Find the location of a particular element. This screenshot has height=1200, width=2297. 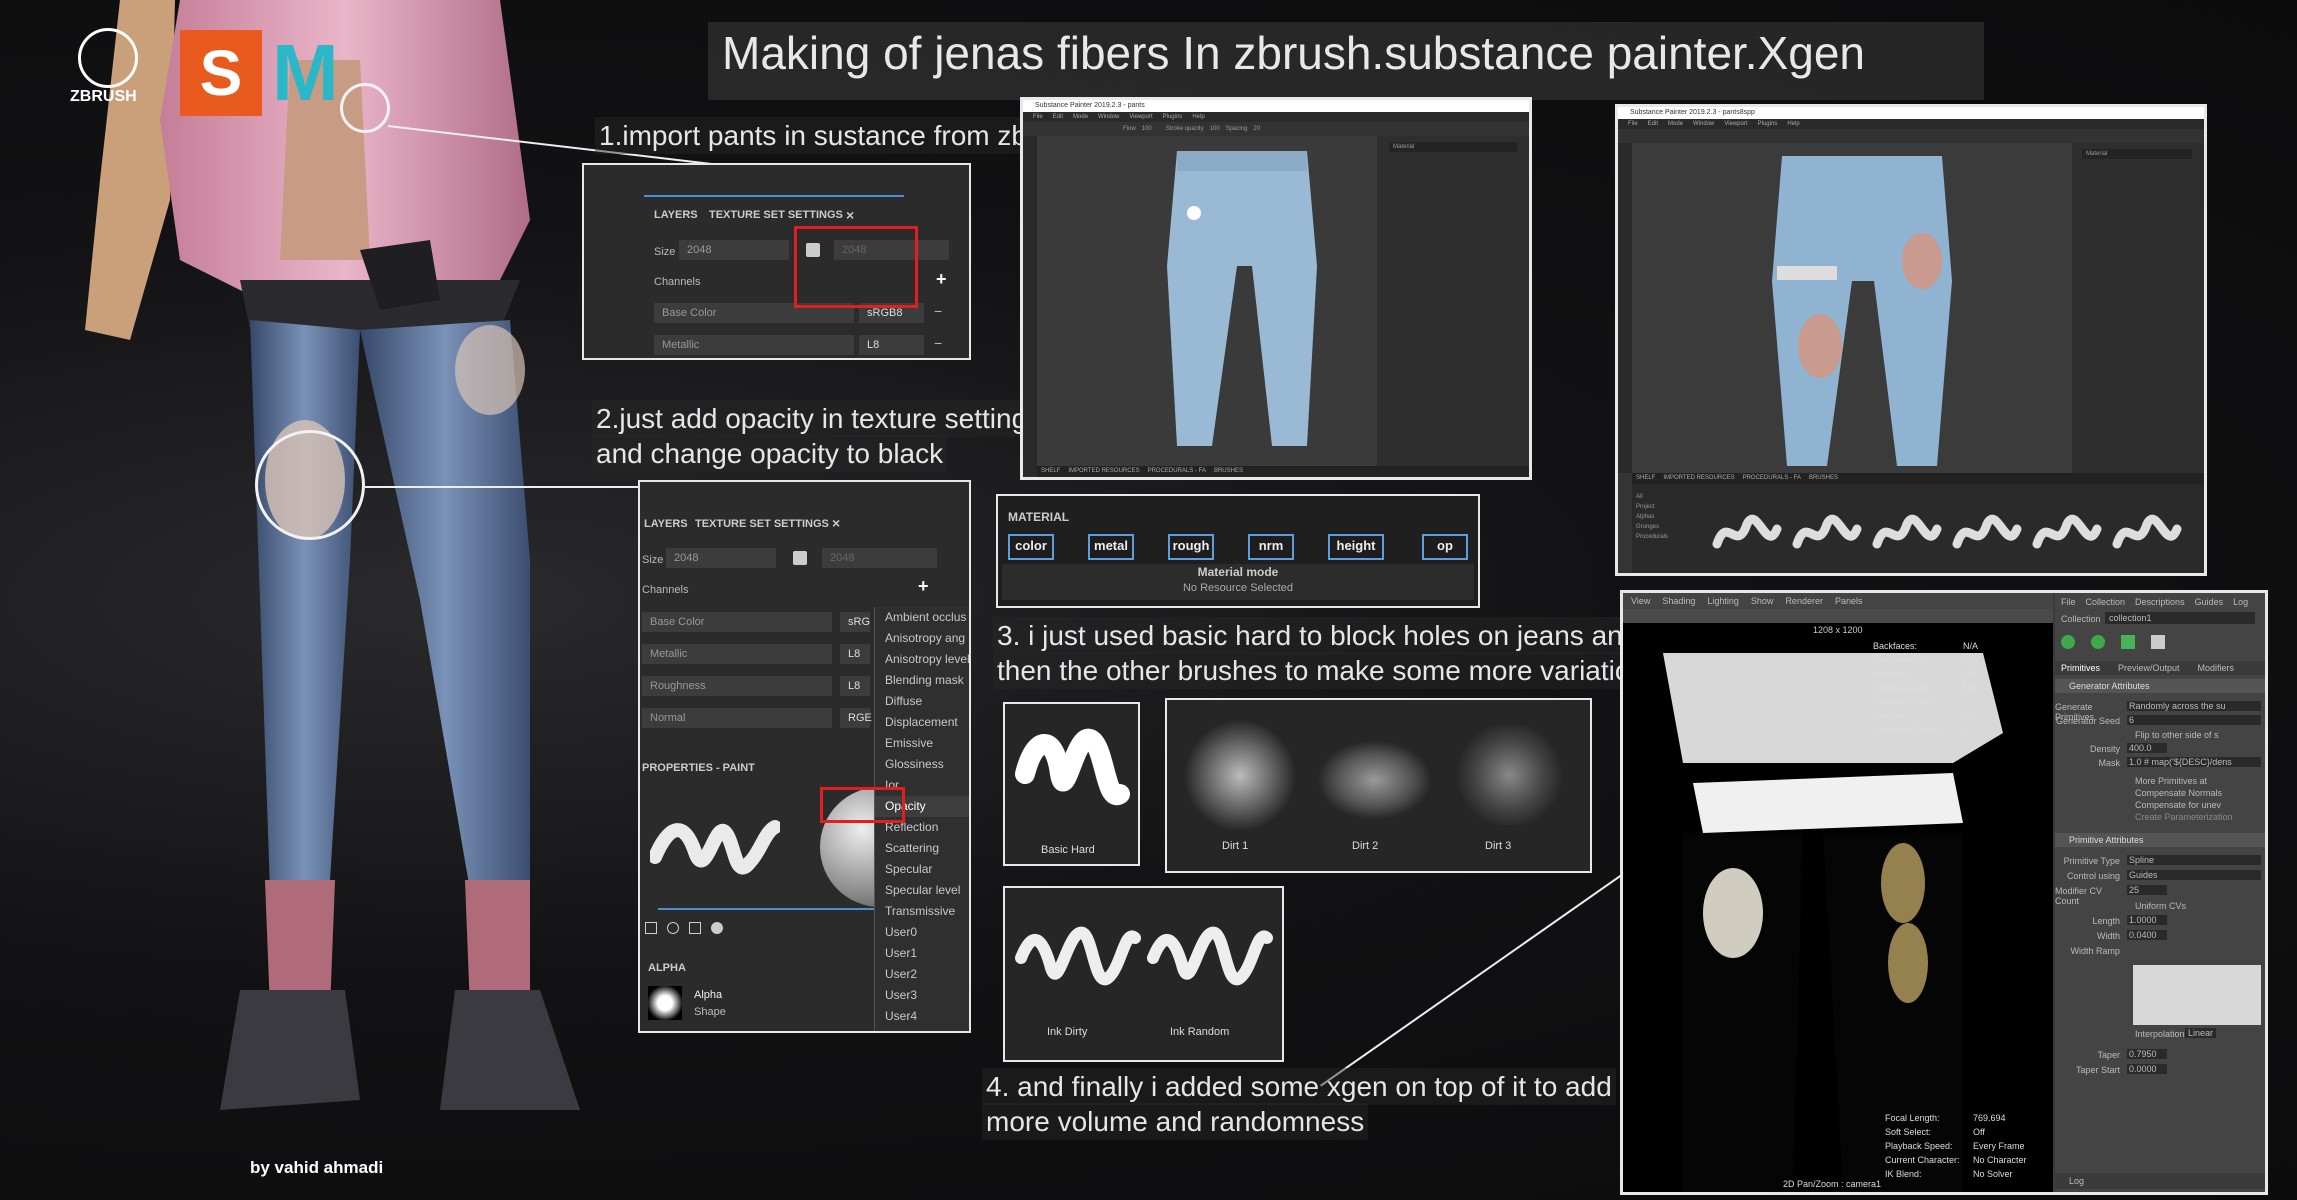

grooming-icon is located at coordinates (2158, 642).